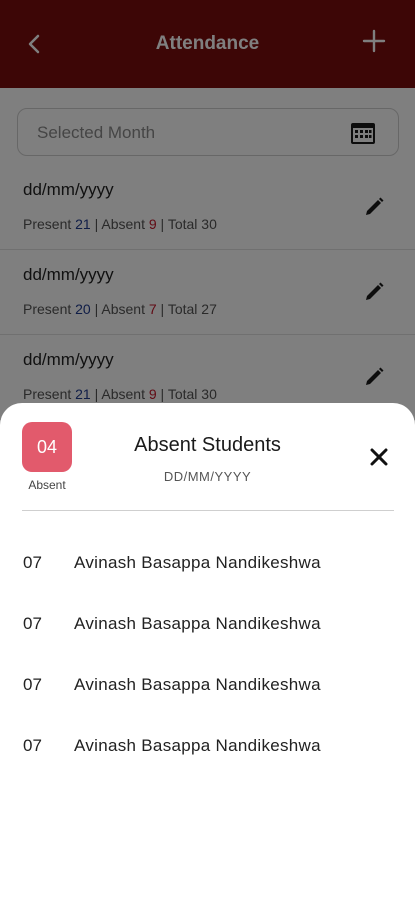 Image resolution: width=415 pixels, height=900 pixels. What do you see at coordinates (207, 445) in the screenshot?
I see `sheet-title: Absent Students` at bounding box center [207, 445].